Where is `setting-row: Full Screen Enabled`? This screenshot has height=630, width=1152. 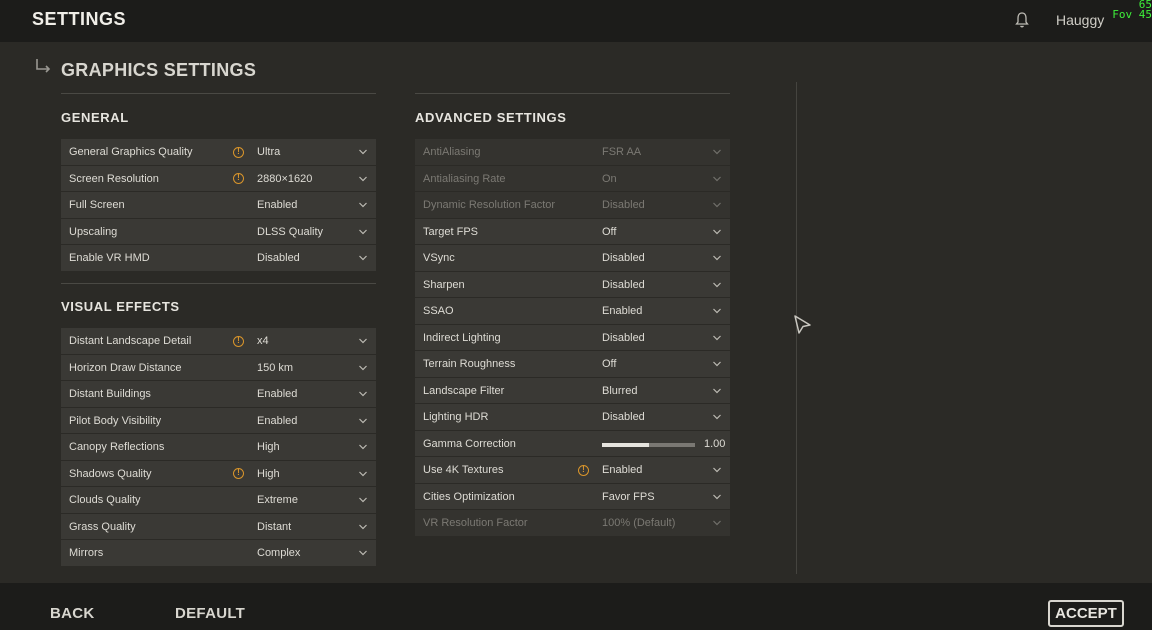
setting-row: Full Screen Enabled is located at coordinates (218, 205).